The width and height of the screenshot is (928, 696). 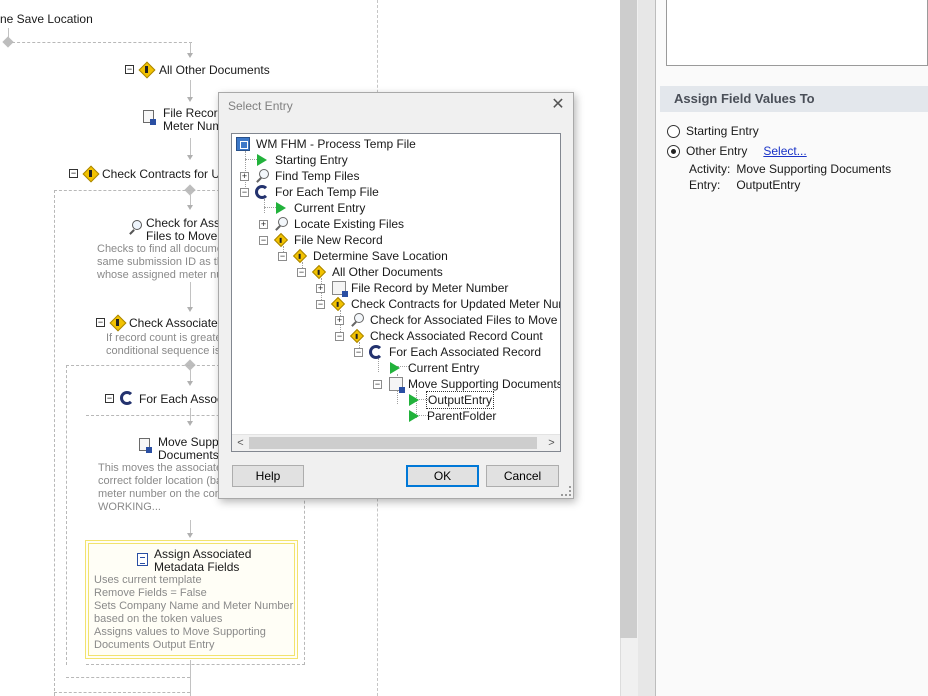 What do you see at coordinates (673, 151) in the screenshot?
I see `radio-button-selected` at bounding box center [673, 151].